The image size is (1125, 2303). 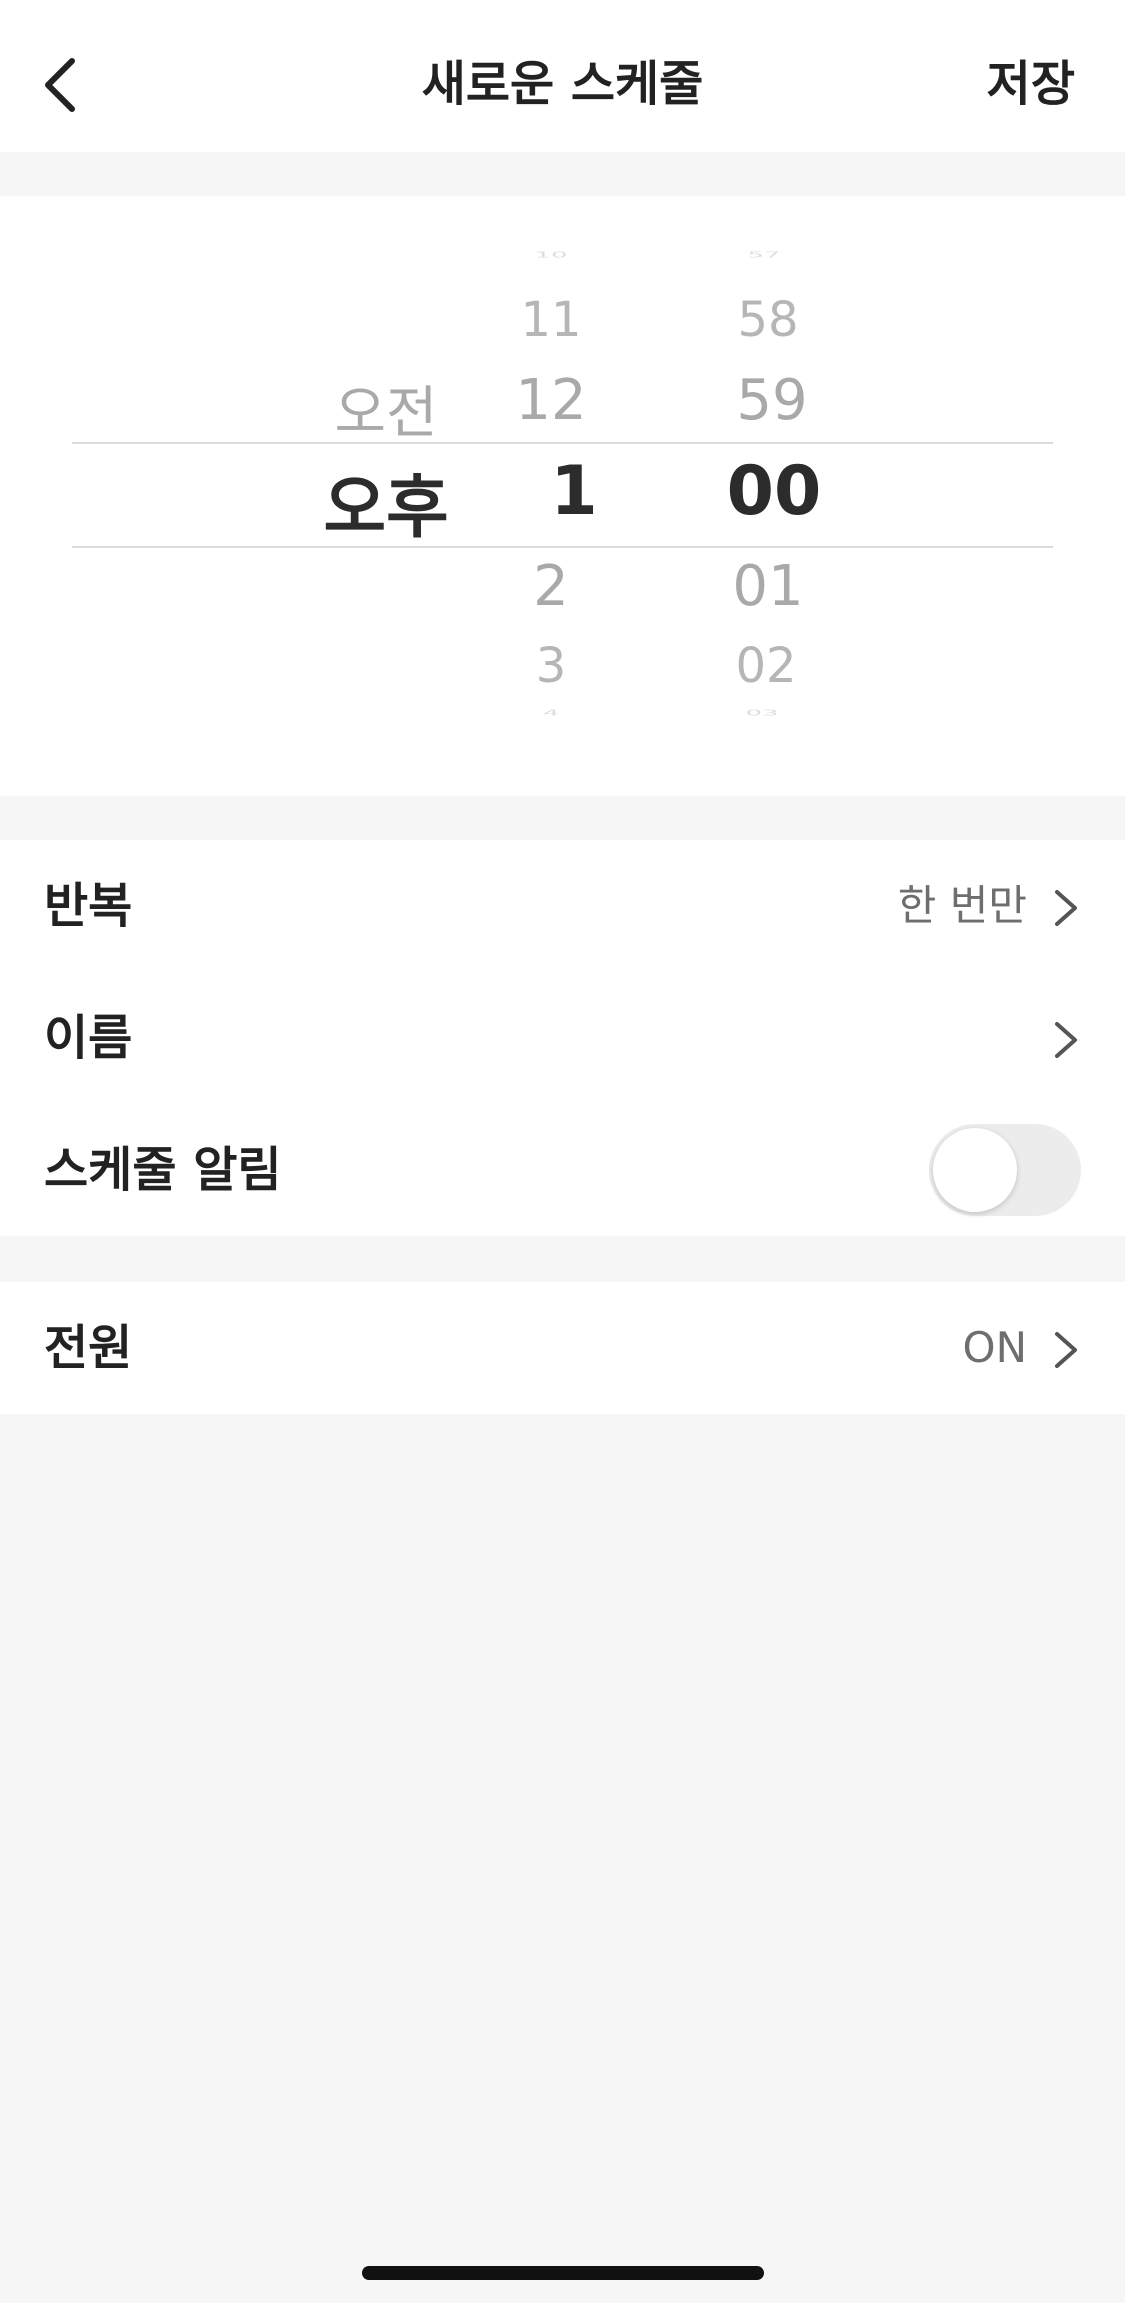 What do you see at coordinates (763, 255) in the screenshot?
I see `minute-option: 57` at bounding box center [763, 255].